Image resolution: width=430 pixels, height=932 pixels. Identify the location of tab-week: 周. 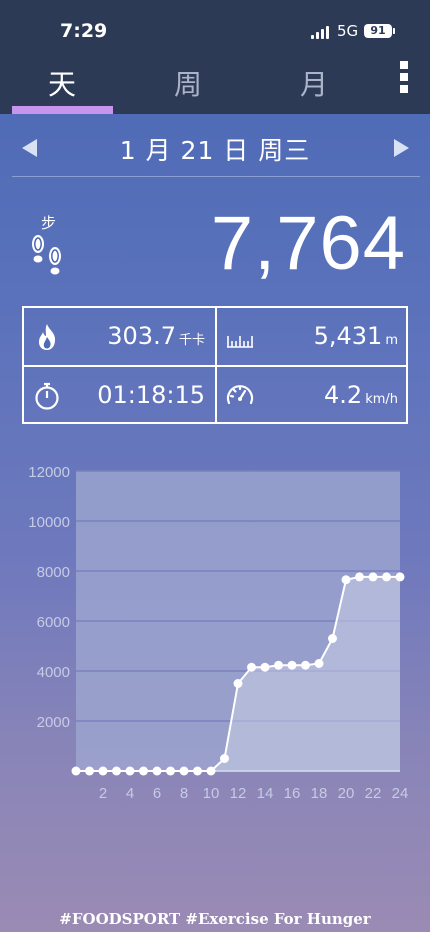
(188, 83).